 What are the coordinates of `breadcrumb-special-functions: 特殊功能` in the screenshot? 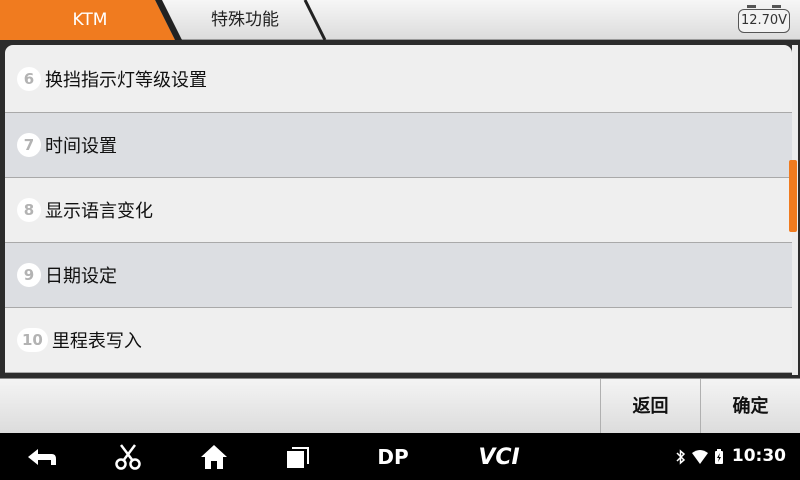 It's located at (245, 20).